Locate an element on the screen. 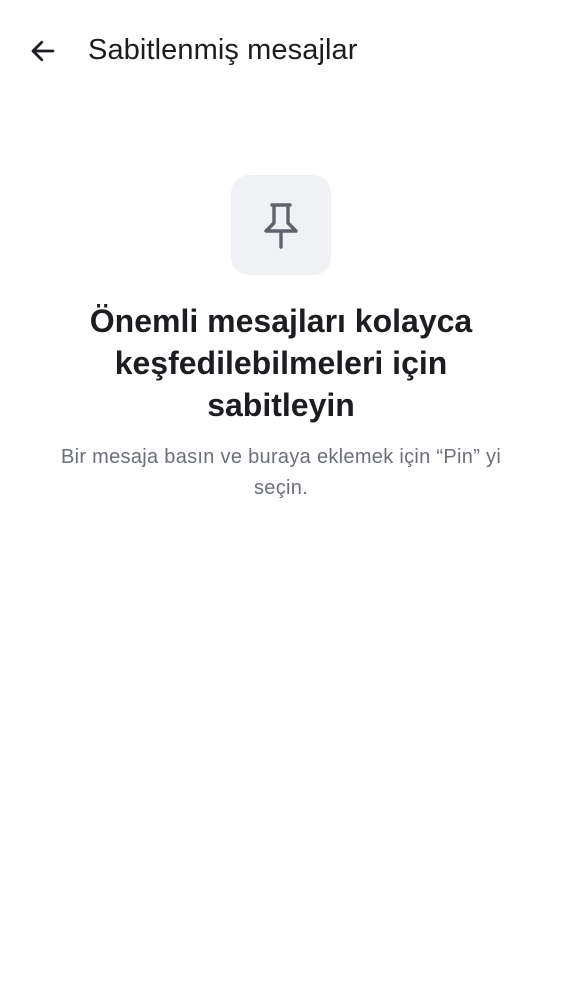 Image resolution: width=562 pixels, height=1000 pixels. page-title: Sabitlenmiş mesajlar is located at coordinates (223, 50).